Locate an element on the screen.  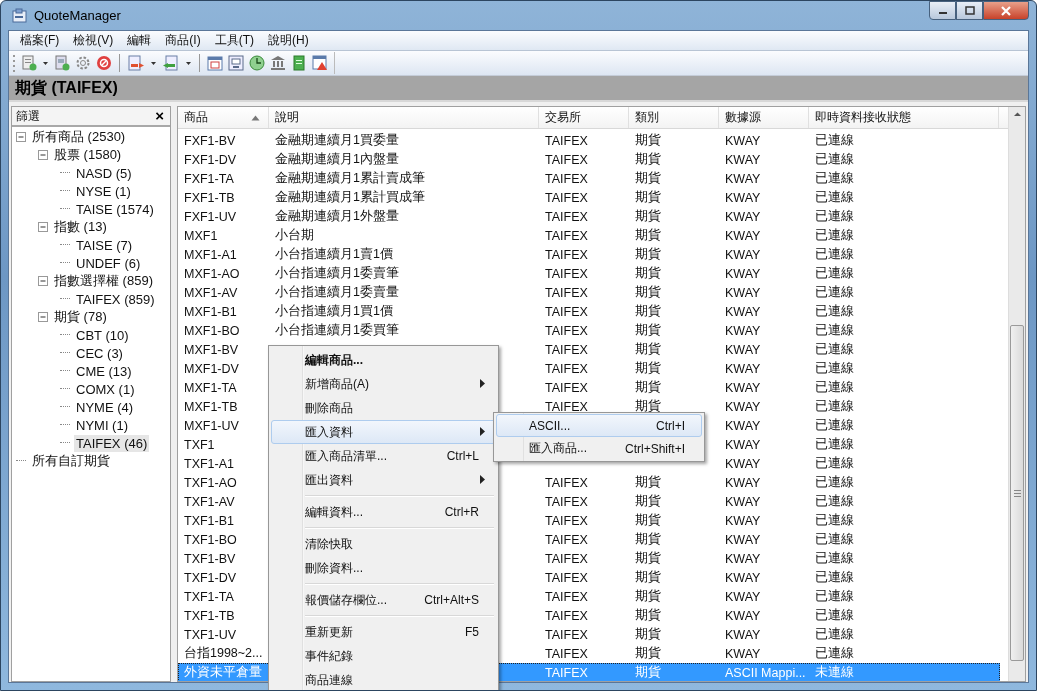
tree-item: NYSE (1) is located at coordinates (103, 191).